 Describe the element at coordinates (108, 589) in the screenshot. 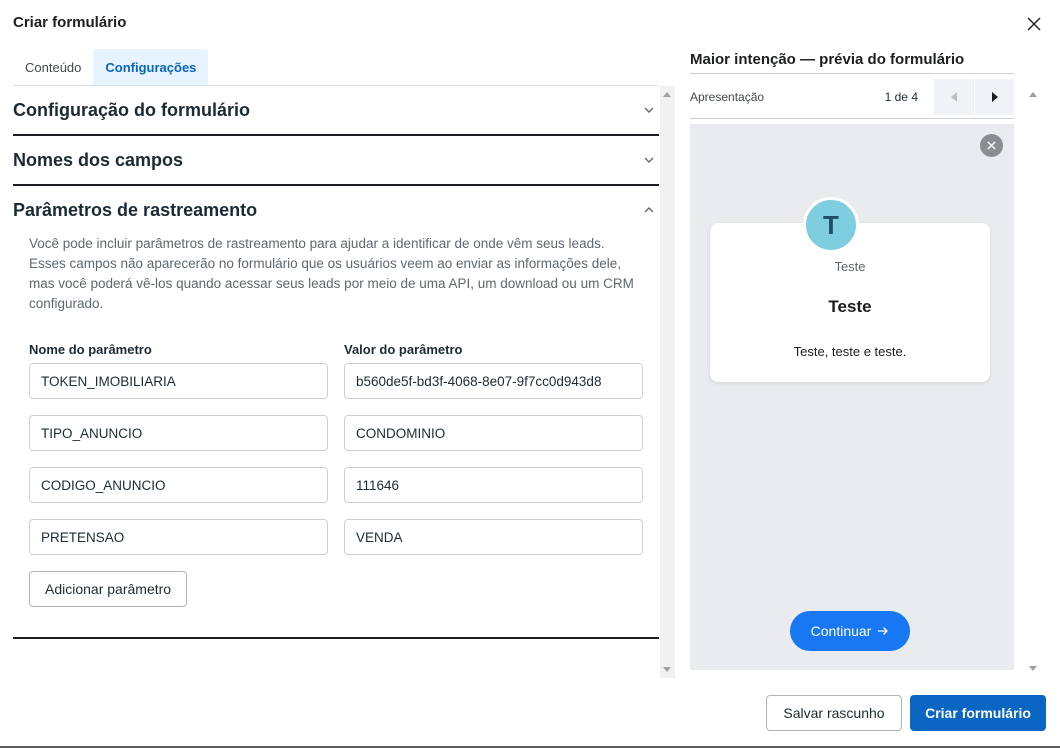

I see `add-parameter-button: Adicionar parâmetro` at that location.